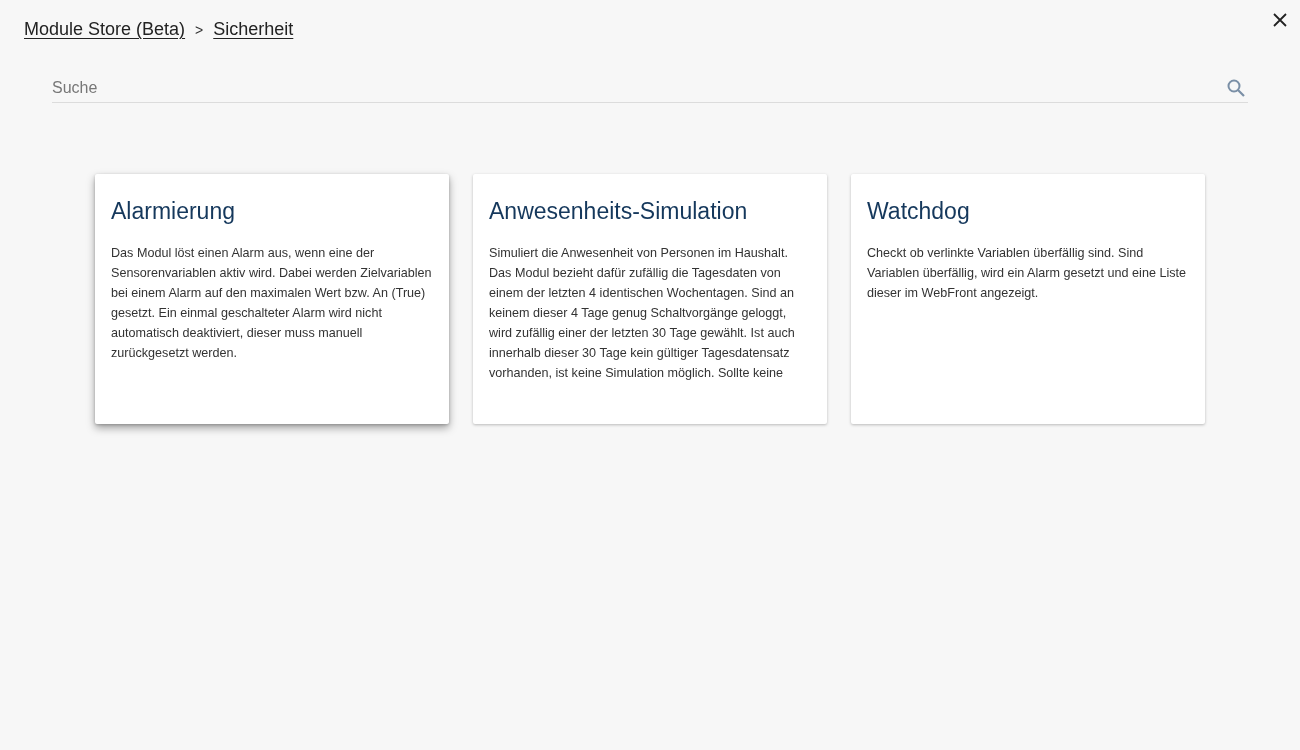 The height and width of the screenshot is (750, 1300). Describe the element at coordinates (642, 313) in the screenshot. I see `card-description: Simuliert die Anwesenheit von Personen im Haushalt. Das Modul bezieht dafür zufällig die Tagesdaten von einem der letzten 4 identischen Wochentagen. Sind an keinem dieser 4 Tage genug Schaltvorgänge geloggt, wird zufällig einer der letzten 30 Tage gewählt. Ist auch innerhalb dieser 30 Tage kein gültiger Tagesdatensatz vorhanden, ist keine Simulation möglich. Sollte keine` at that location.